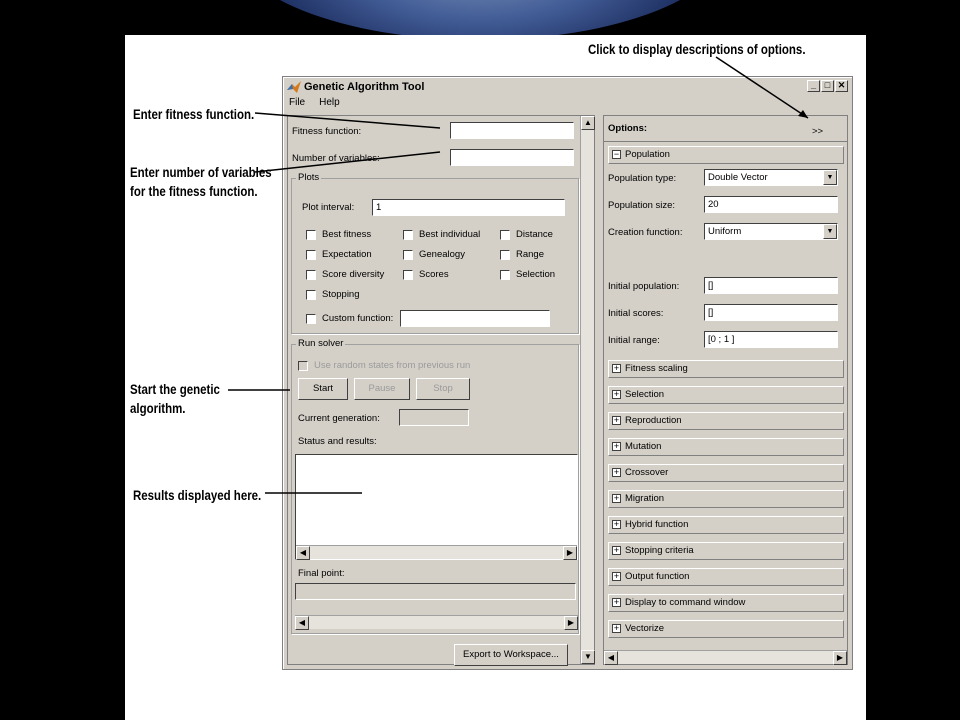 The image size is (960, 720). What do you see at coordinates (634, 340) in the screenshot?
I see `initial-range-label: Initial range:` at bounding box center [634, 340].